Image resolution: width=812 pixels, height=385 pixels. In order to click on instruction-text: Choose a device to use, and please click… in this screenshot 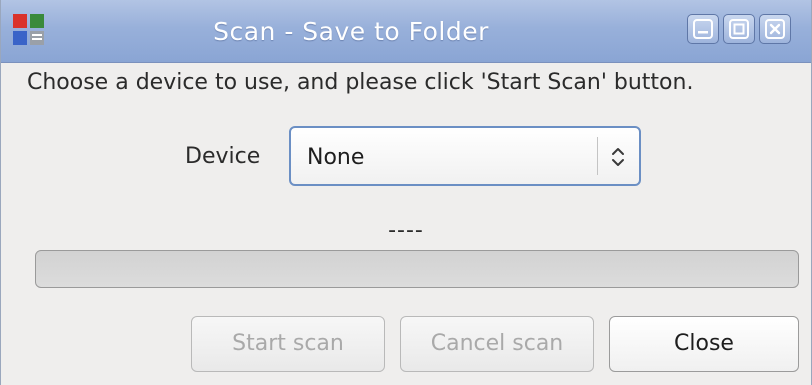, I will do `click(360, 82)`.